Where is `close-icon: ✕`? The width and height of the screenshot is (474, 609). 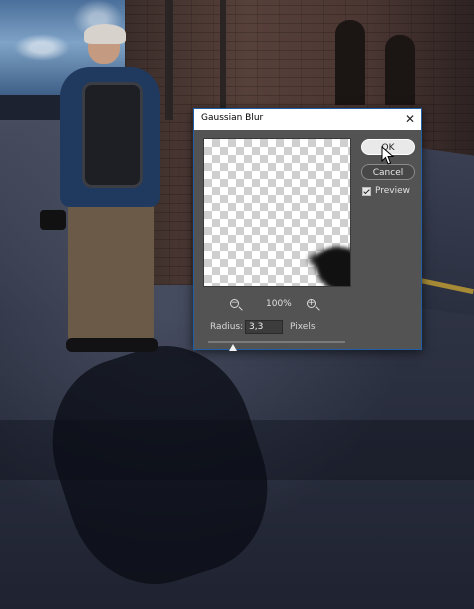 close-icon: ✕ is located at coordinates (410, 119).